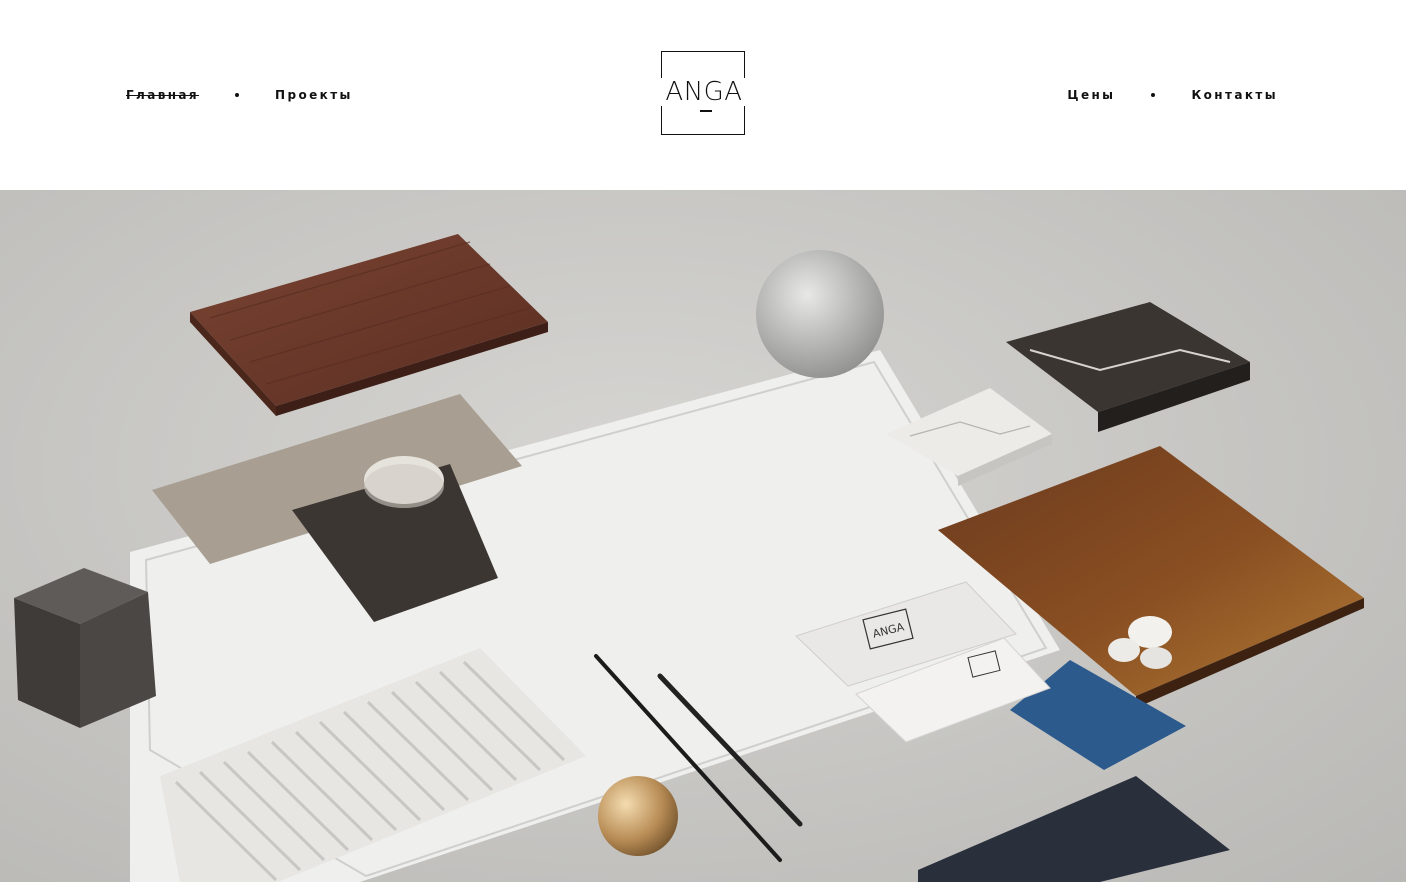  I want to click on nav-link-prices: Цены, so click(1091, 95).